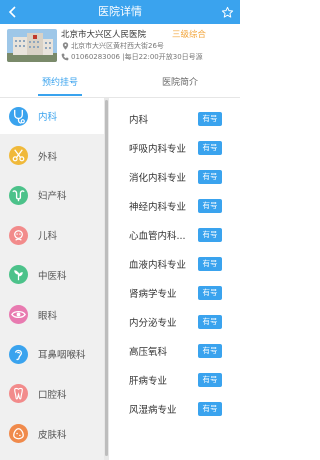 The image size is (320, 460). I want to click on hospital-name: 北京市大兴区人民医院, so click(104, 35).